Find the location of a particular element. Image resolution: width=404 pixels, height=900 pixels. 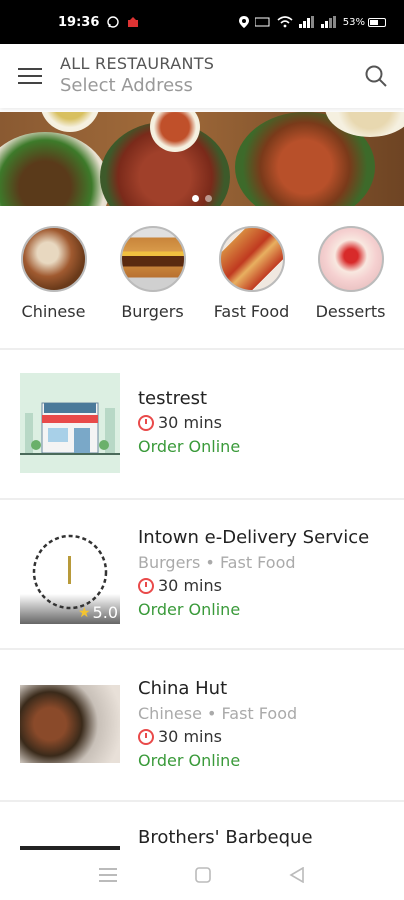

restaurant-image: ★ 5.0 is located at coordinates (70, 574).